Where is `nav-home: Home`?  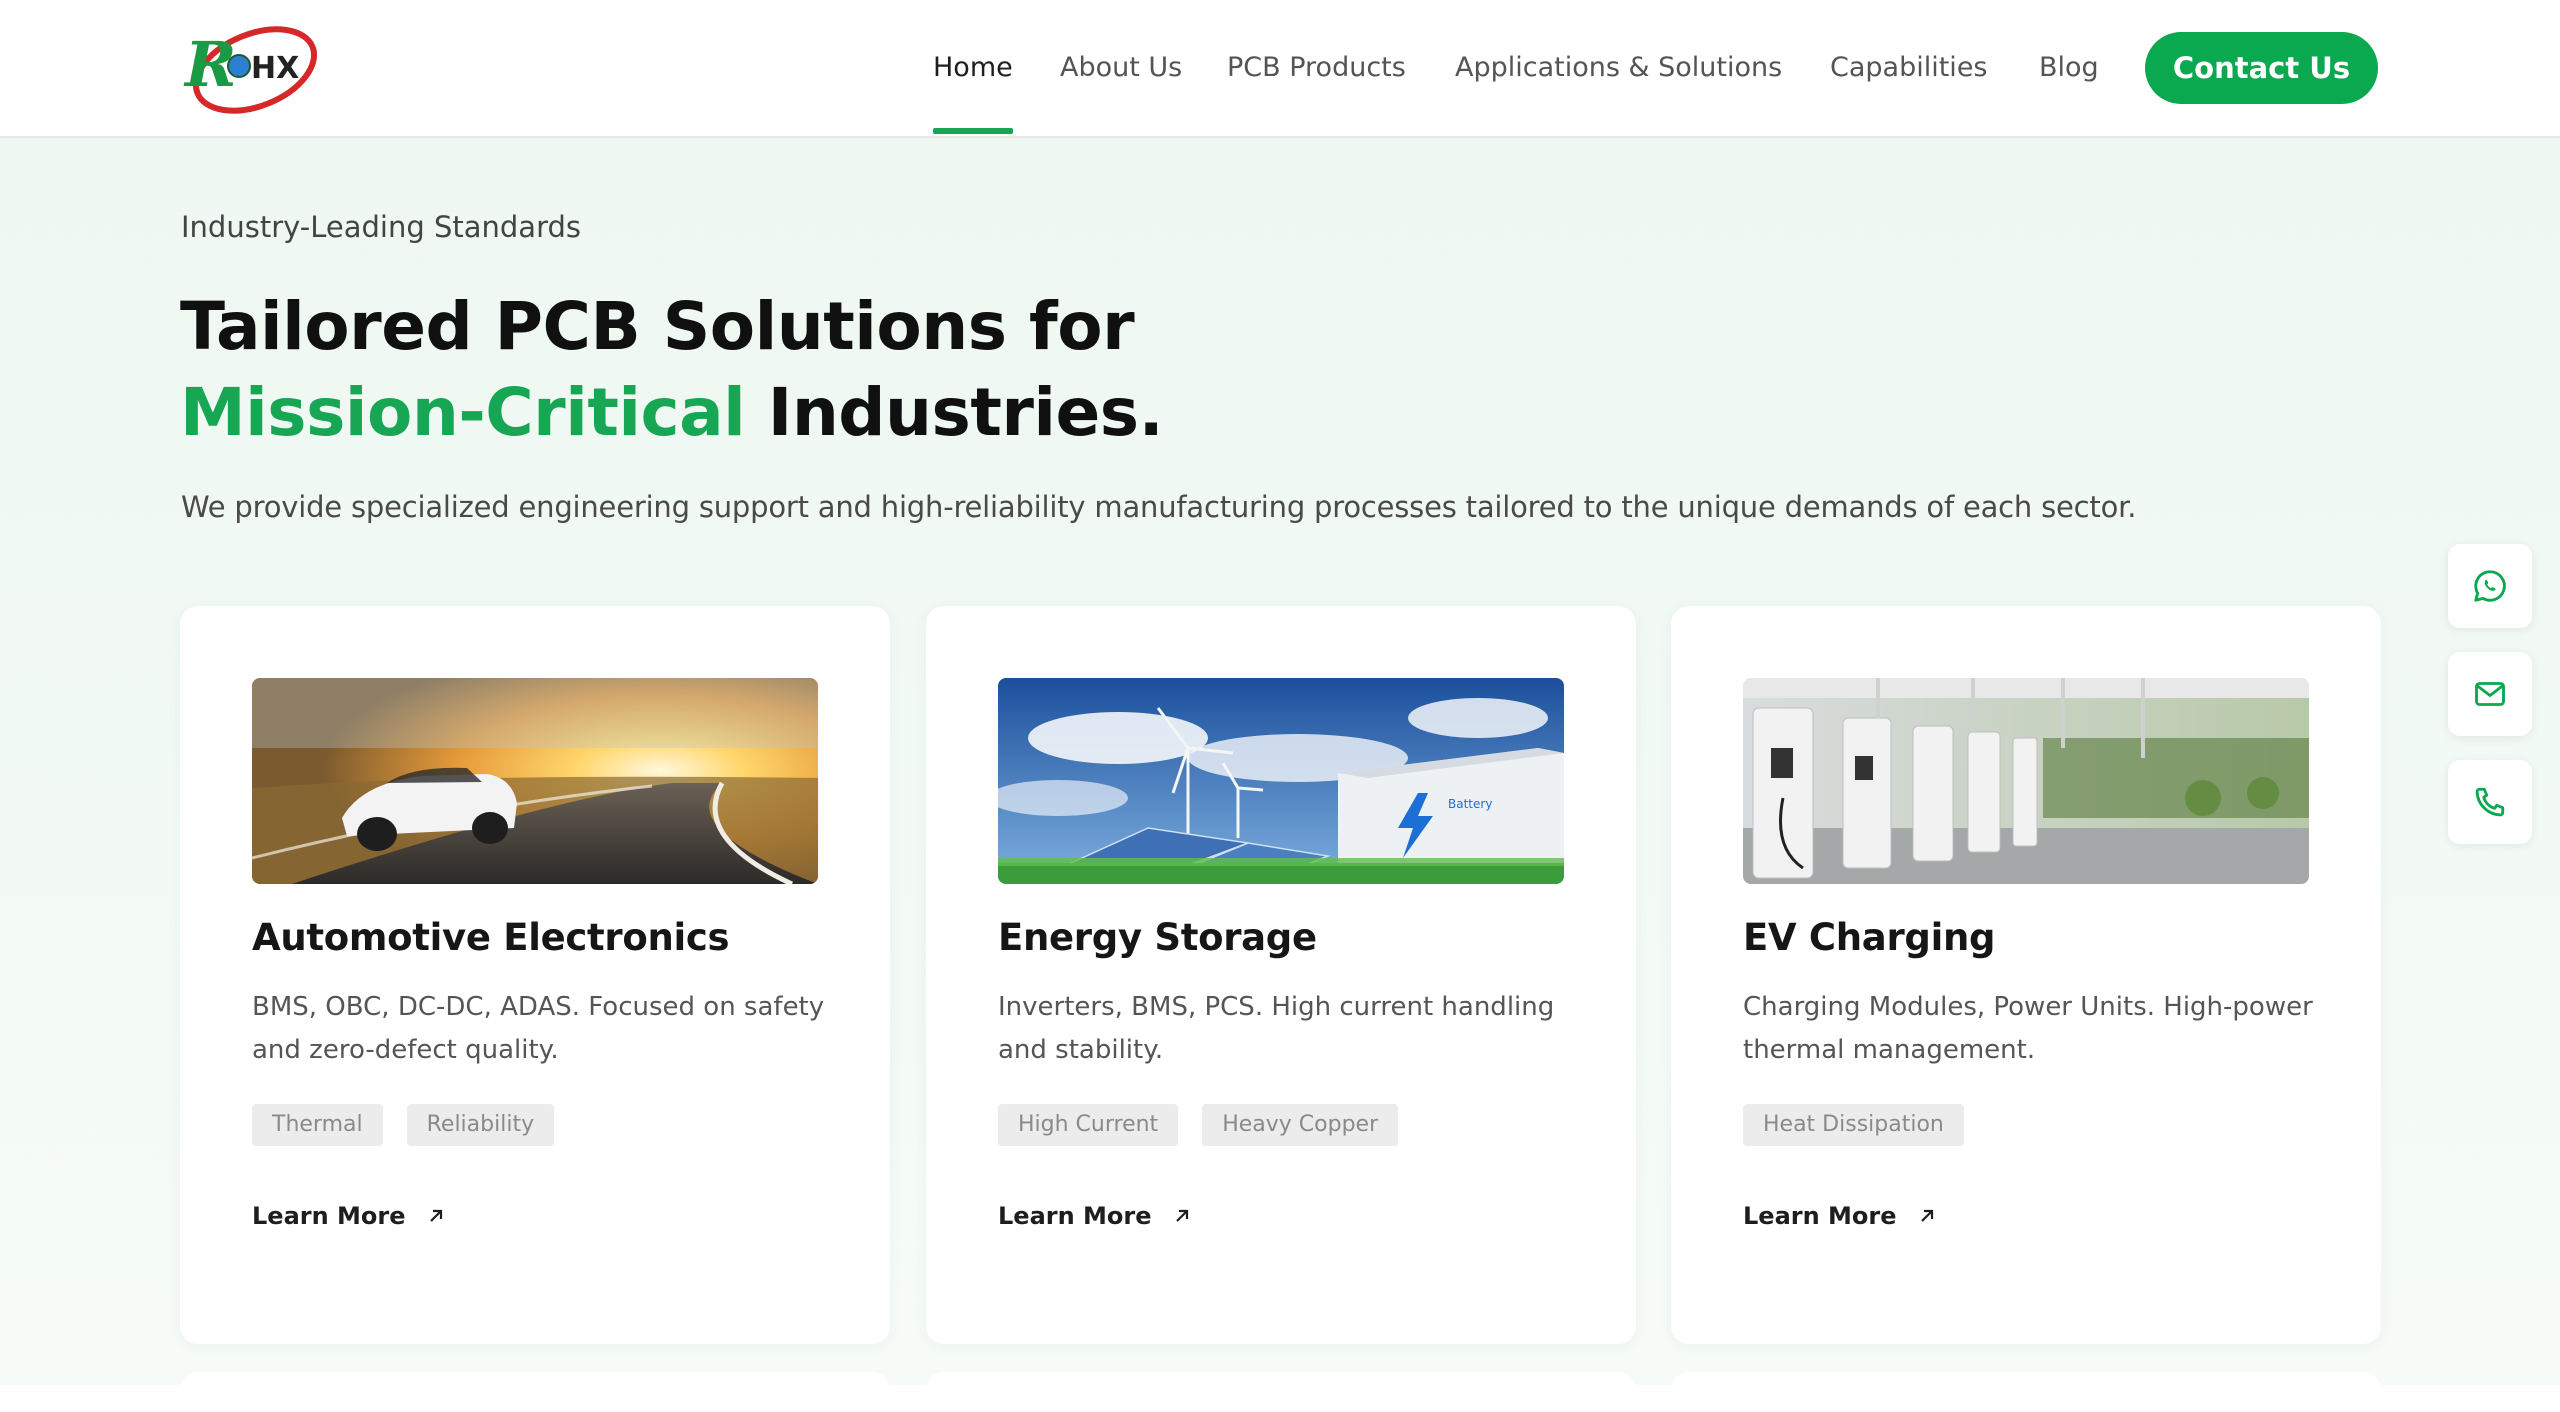 nav-home: Home is located at coordinates (973, 68).